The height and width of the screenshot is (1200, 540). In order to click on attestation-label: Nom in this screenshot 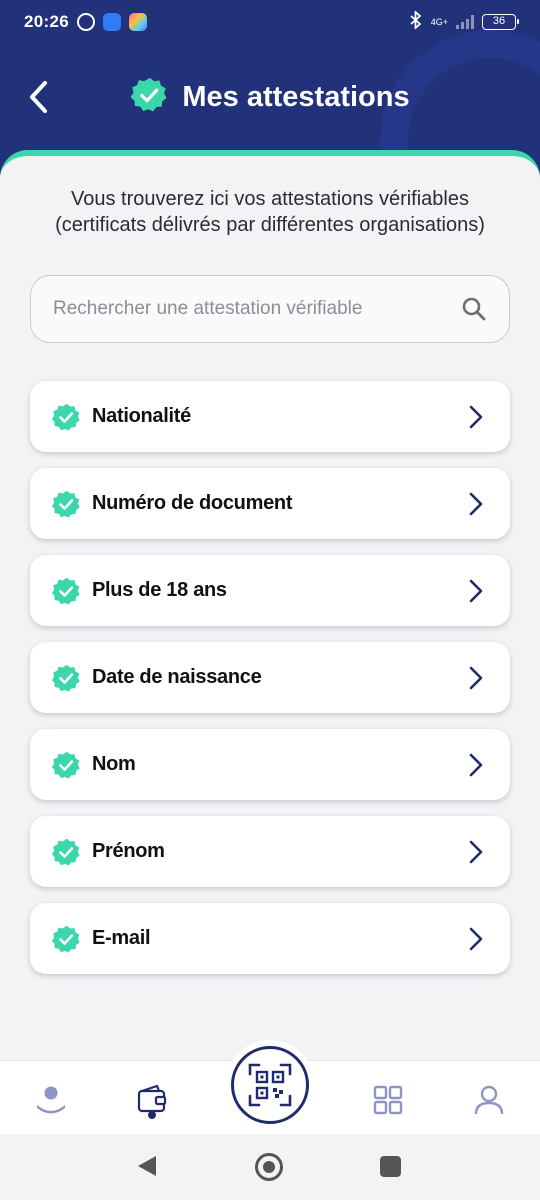, I will do `click(114, 764)`.